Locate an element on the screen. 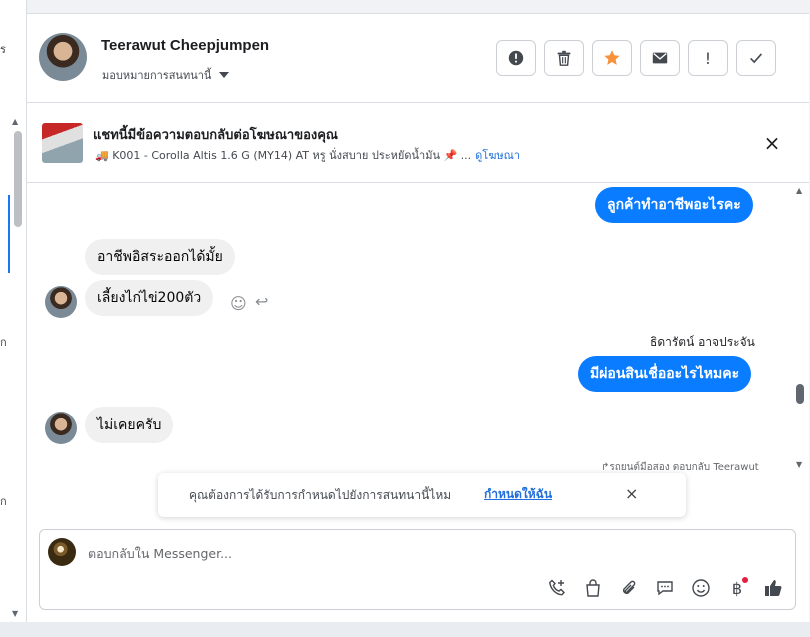  ad-context-title: แชทนี้มีข้อความตอบกลับต่อโฆษณาของคุณ is located at coordinates (215, 135).